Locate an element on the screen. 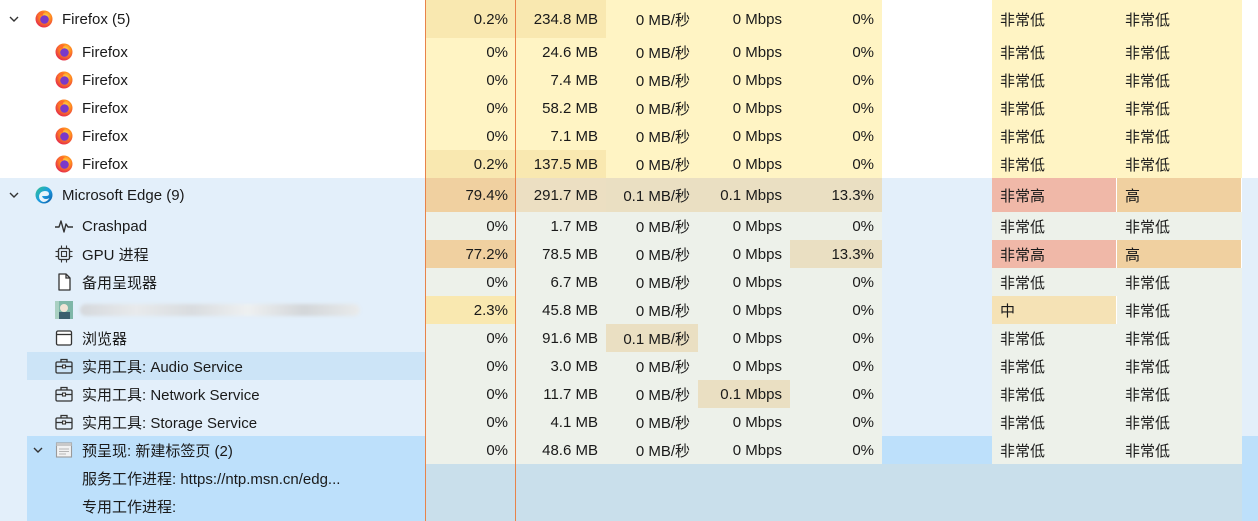  process-row: Firefox 0% 58.2 MB 0 MB/秒 0 Mbps 0% 非常低 非常低 is located at coordinates (629, 108).